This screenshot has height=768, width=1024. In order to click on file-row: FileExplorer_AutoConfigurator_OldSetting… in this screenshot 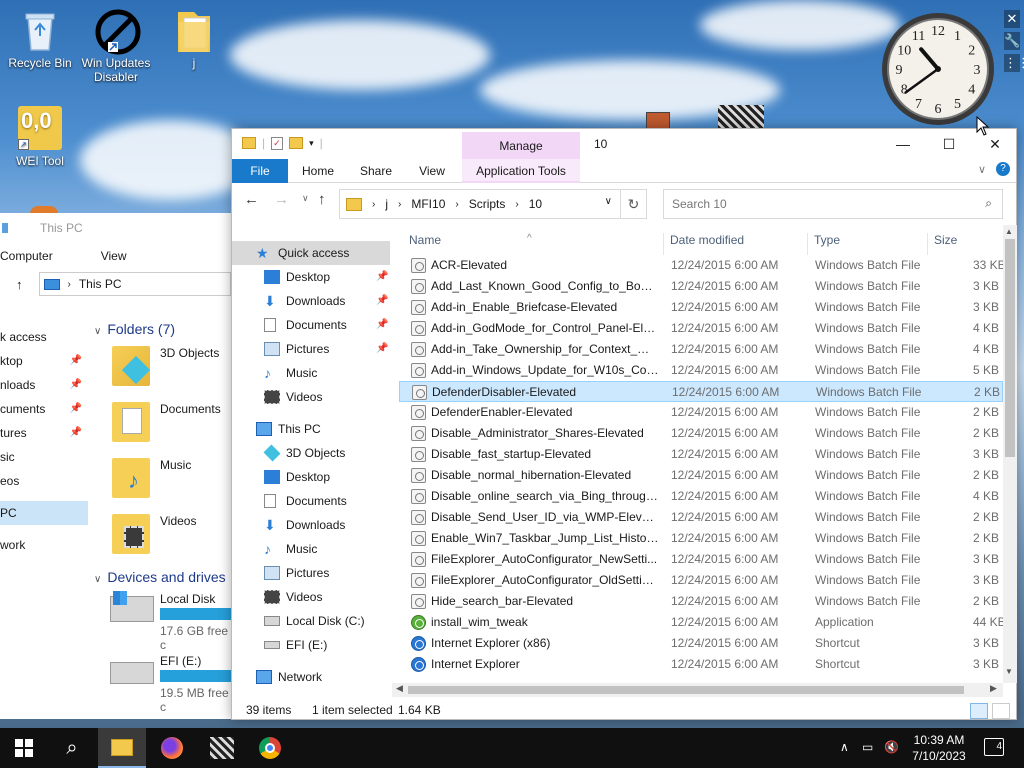, I will do `click(701, 580)`.